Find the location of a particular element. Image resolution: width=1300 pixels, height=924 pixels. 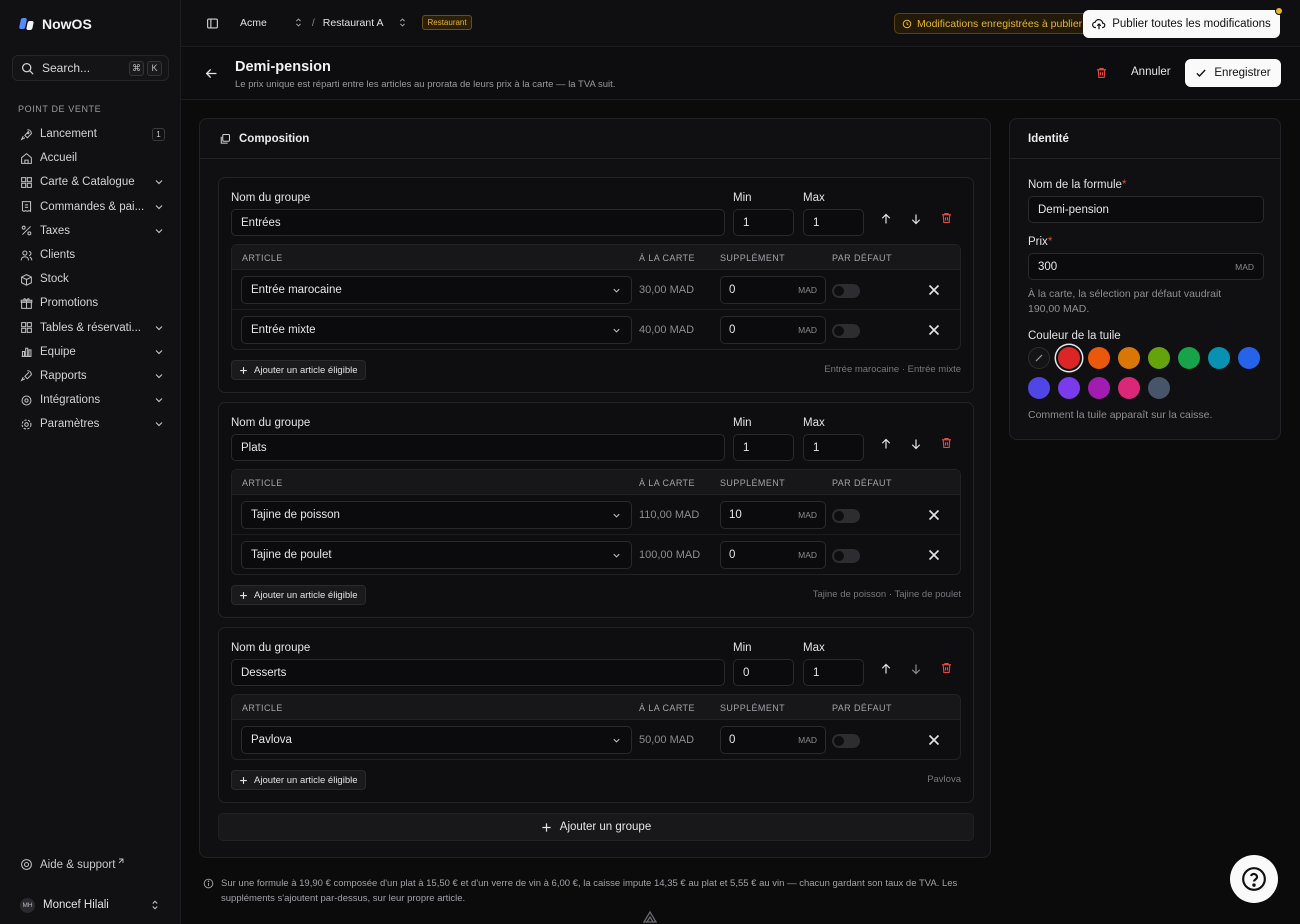

search-input: Search... ⌘ K is located at coordinates (90, 68).